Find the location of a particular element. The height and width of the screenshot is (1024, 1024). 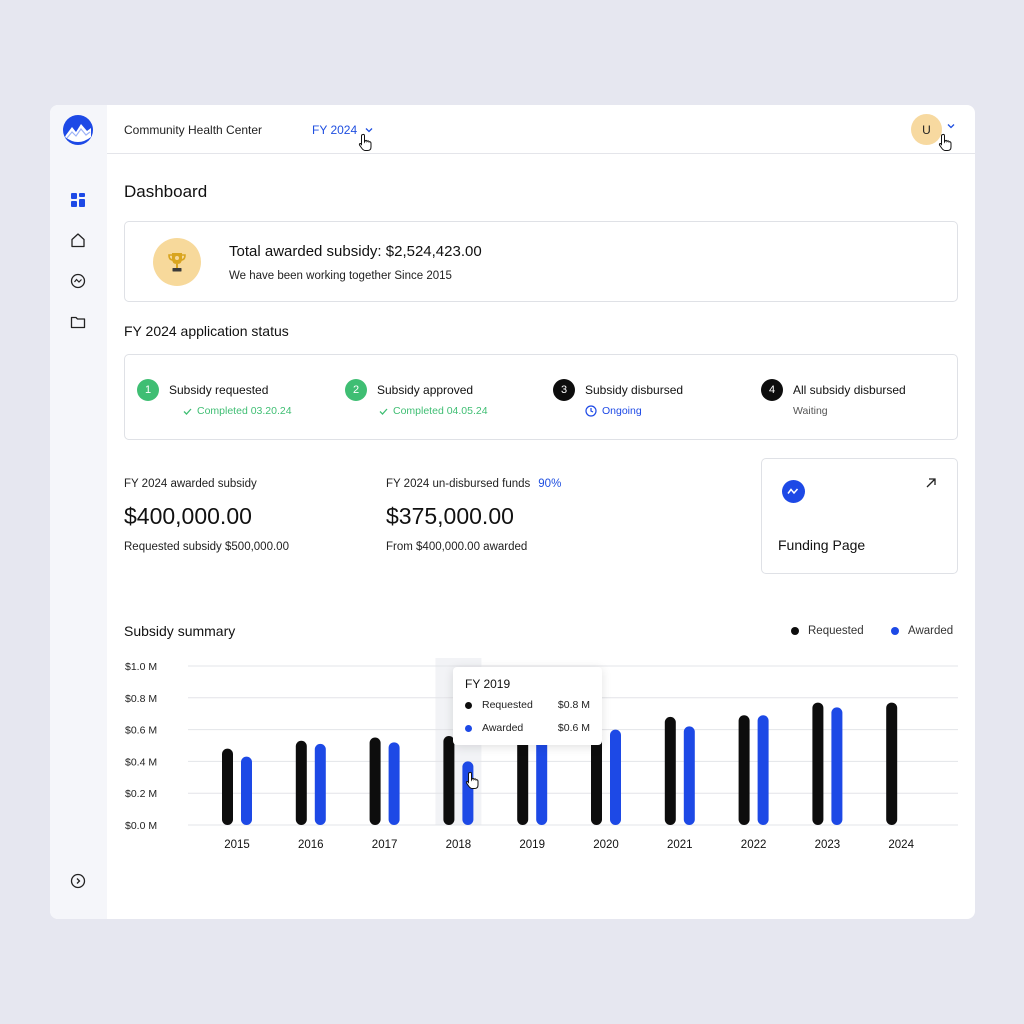

x-tick-label: 2022 is located at coordinates (754, 845).